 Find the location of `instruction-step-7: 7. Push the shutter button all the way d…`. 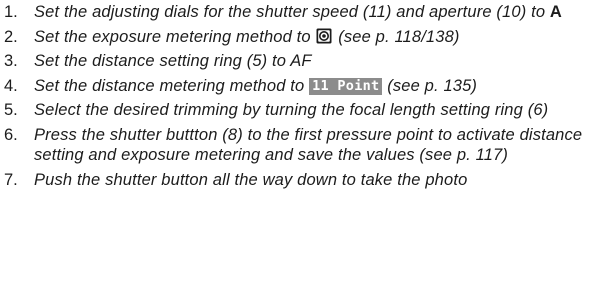

instruction-step-7: 7. Push the shutter button all the way d… is located at coordinates (300, 180).